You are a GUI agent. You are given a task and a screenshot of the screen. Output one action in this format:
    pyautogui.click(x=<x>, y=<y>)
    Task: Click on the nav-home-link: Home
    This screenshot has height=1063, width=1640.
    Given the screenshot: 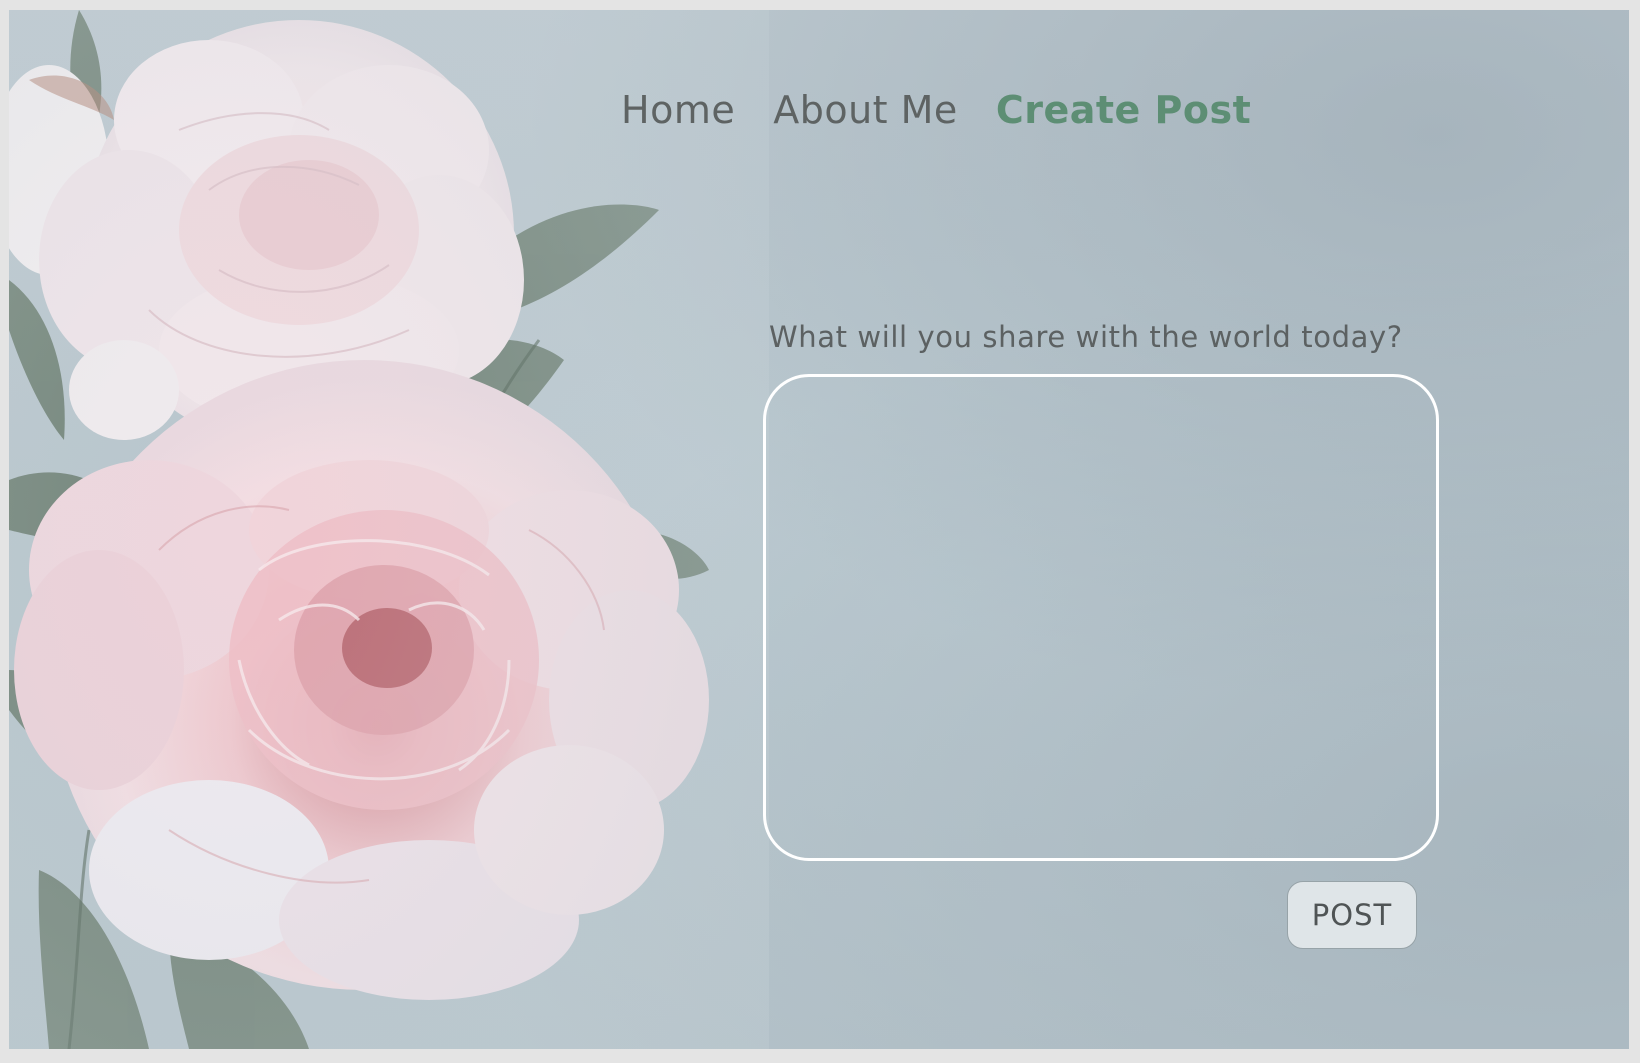 What is the action you would take?
    pyautogui.click(x=678, y=110)
    